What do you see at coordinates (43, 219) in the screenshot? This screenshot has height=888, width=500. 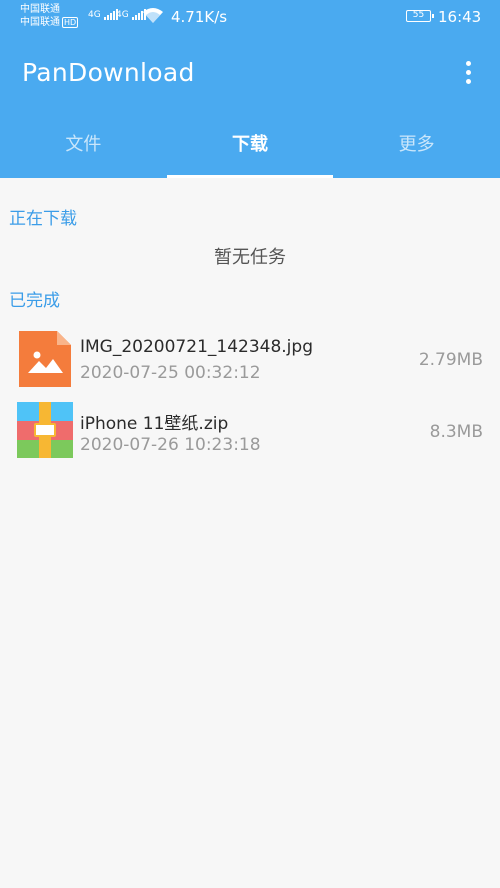 I see `downloading-heading: 正在下载` at bounding box center [43, 219].